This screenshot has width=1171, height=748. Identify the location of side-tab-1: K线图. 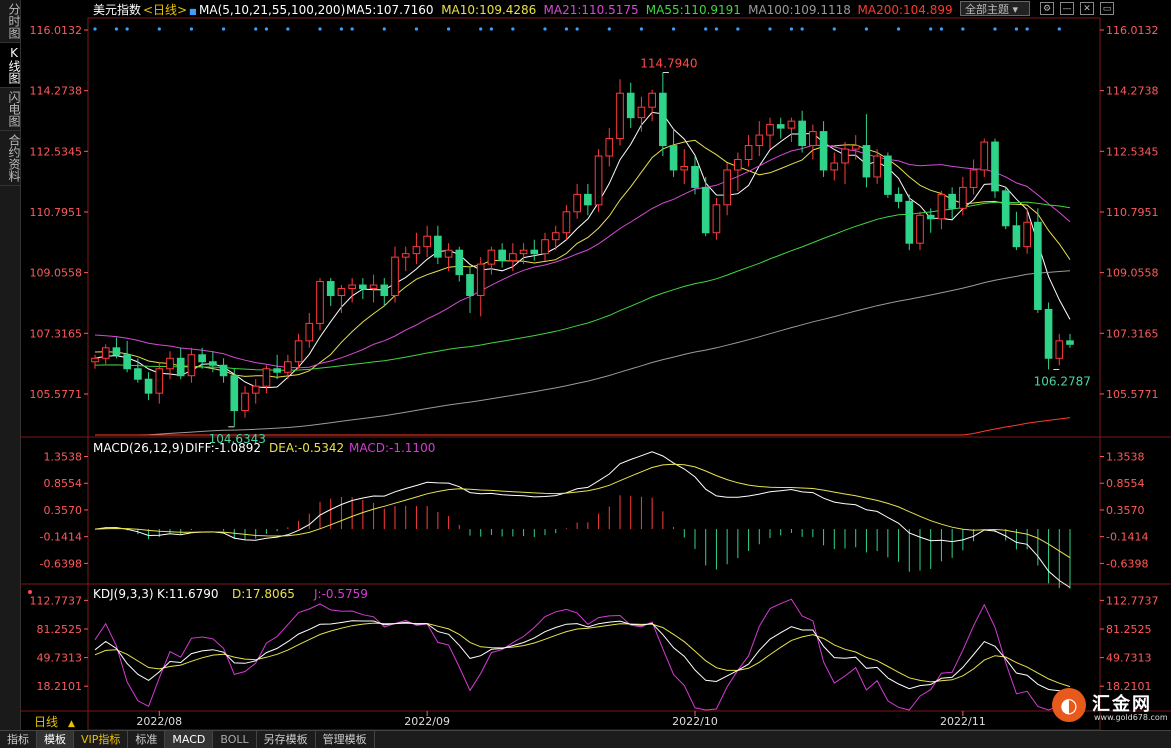
(10, 65).